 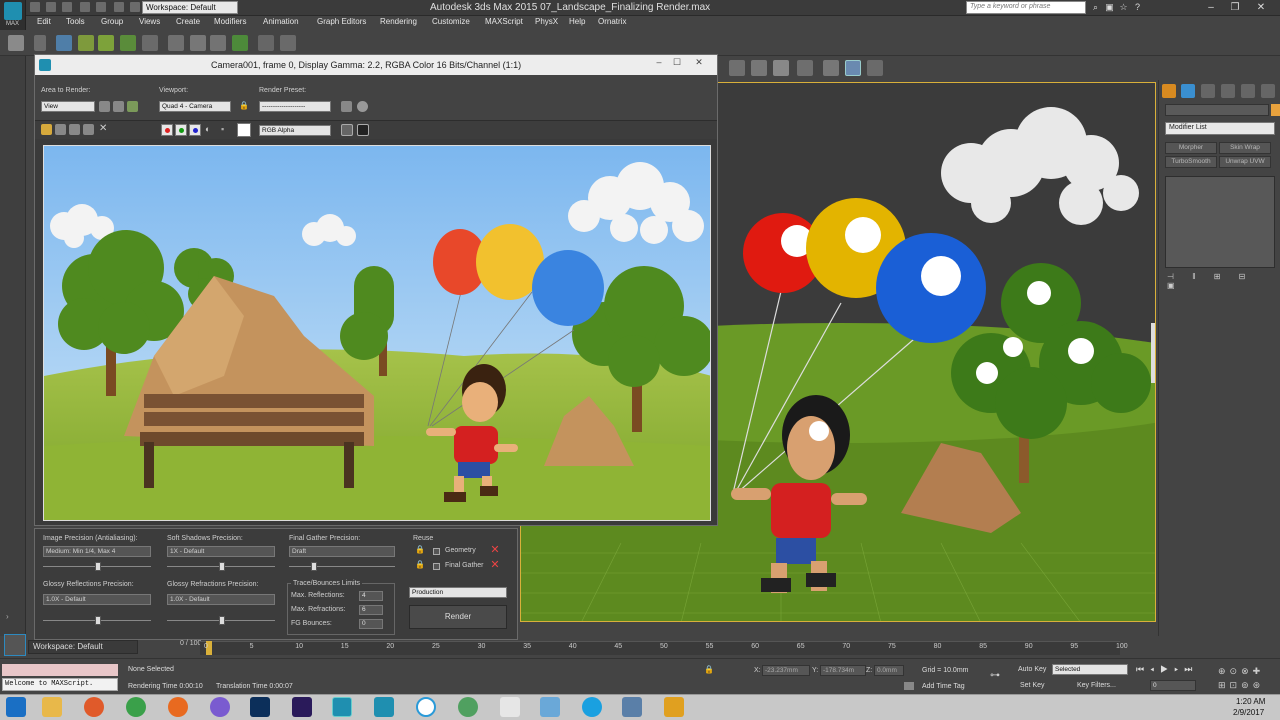 I want to click on add-time-tag: Add Time Tag, so click(x=943, y=686).